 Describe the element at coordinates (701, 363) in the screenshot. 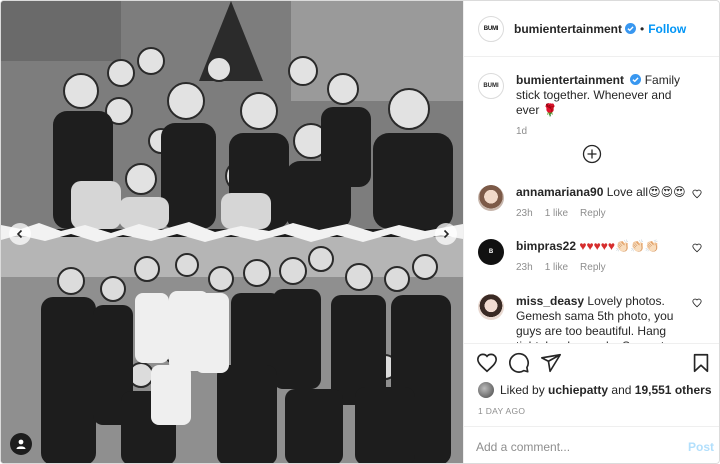

I see `bookmark-icon` at that location.